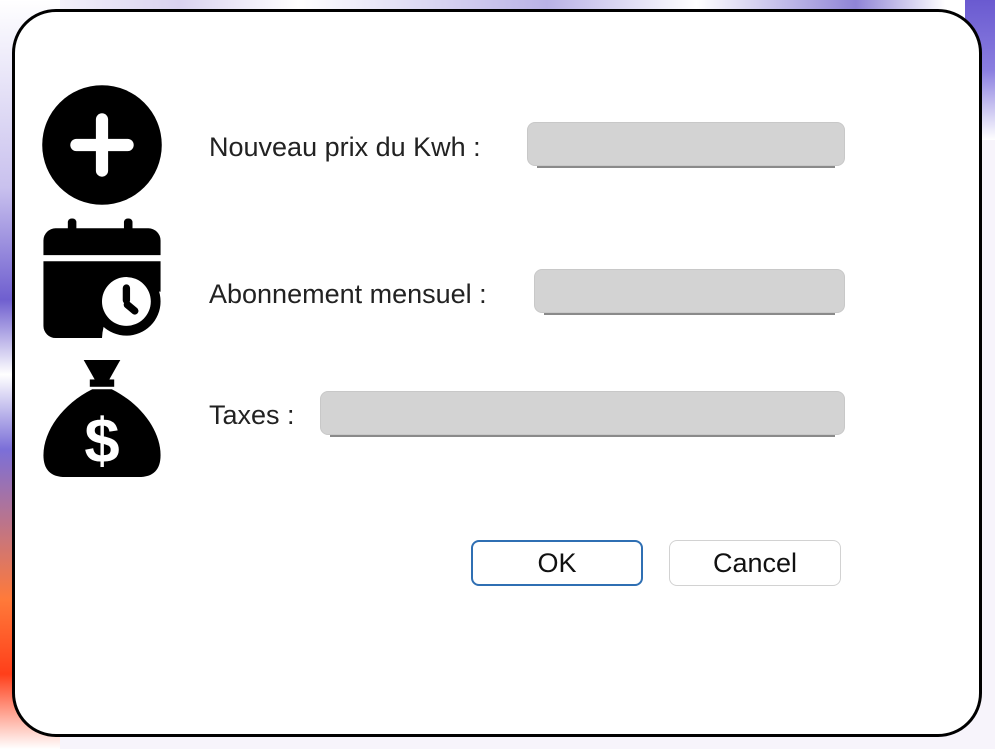  I want to click on taxes-label: Taxes :, so click(252, 415).